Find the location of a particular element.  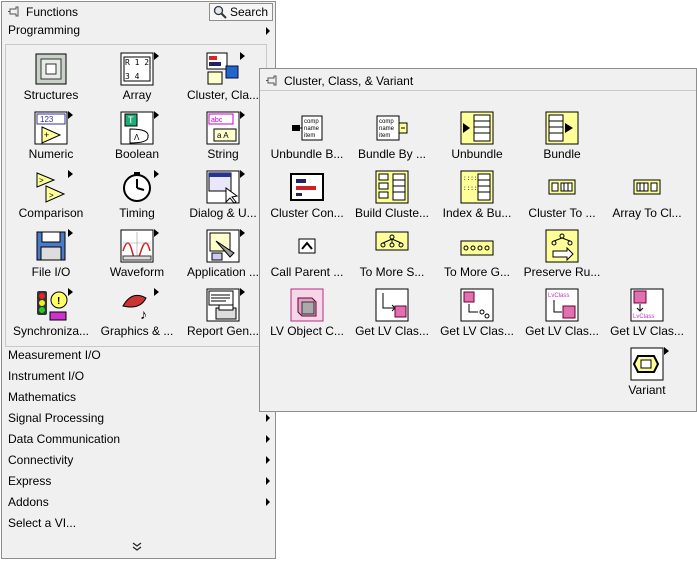

waveform-icon is located at coordinates (139, 246).